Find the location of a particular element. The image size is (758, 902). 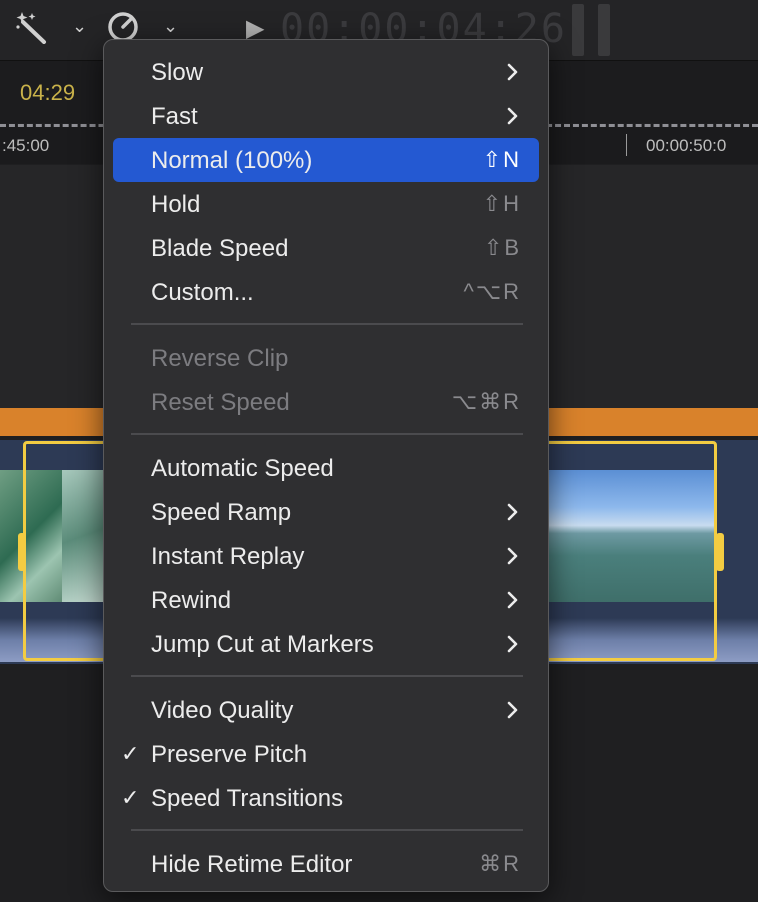

menu-item-shortcut: ^⌥R is located at coordinates (492, 291).